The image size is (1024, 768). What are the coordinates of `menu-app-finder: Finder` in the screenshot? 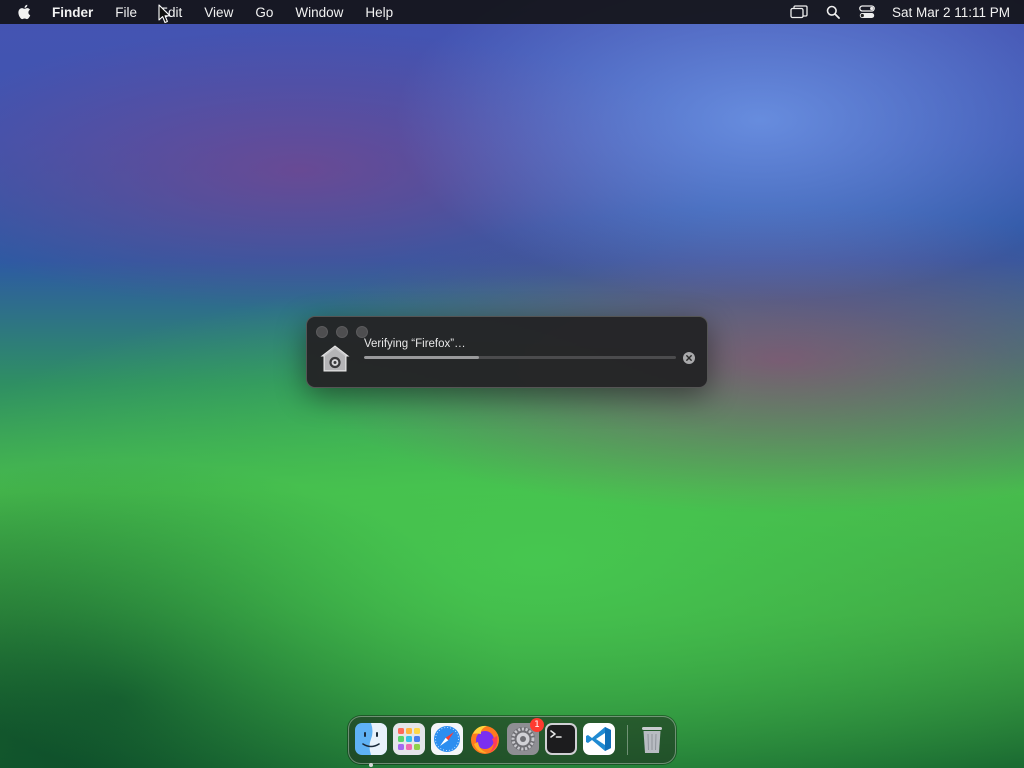 It's located at (76, 12).